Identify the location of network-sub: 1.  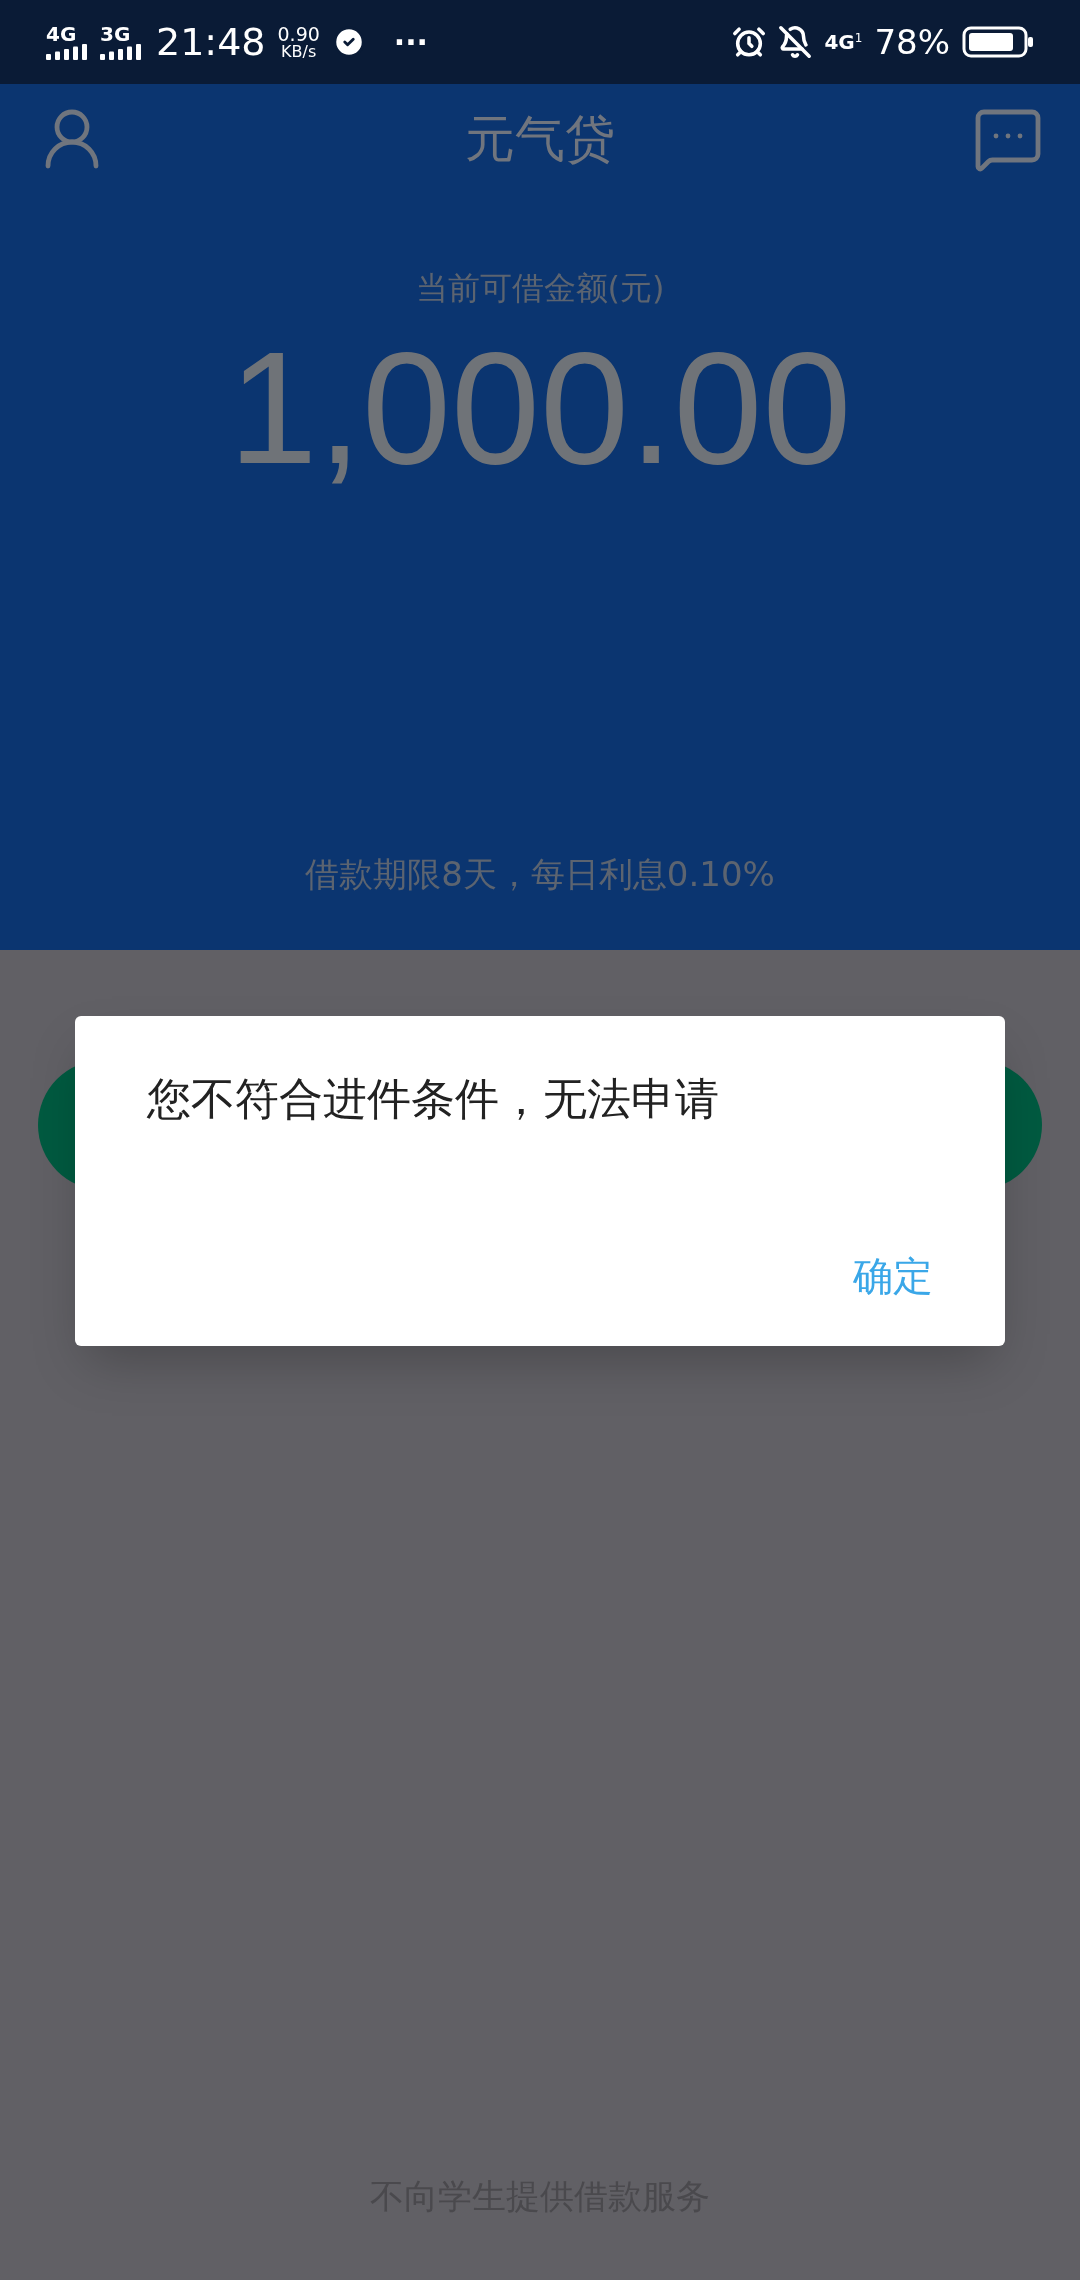
(858, 38).